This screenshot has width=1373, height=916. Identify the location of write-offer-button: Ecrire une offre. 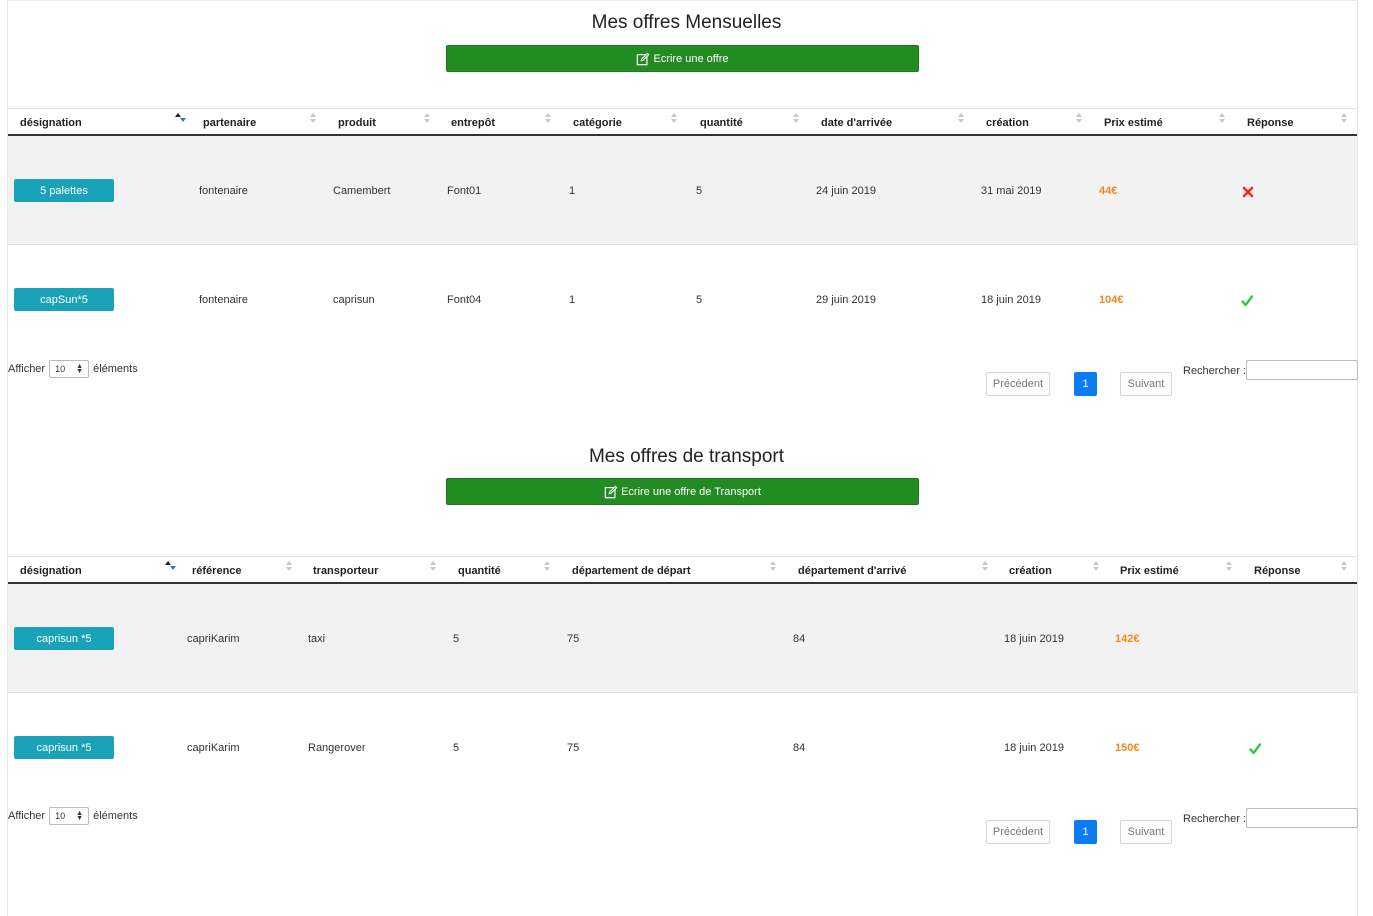
(682, 58).